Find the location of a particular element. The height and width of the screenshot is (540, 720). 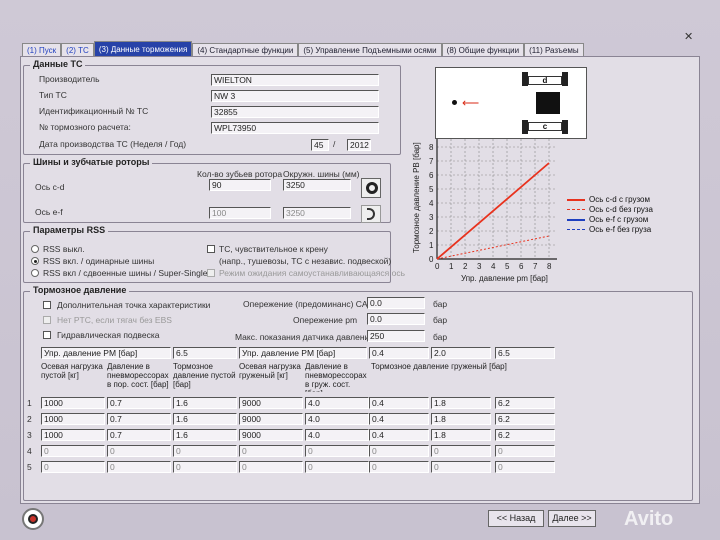

cd-circ-field: 3250 is located at coordinates (317, 185).